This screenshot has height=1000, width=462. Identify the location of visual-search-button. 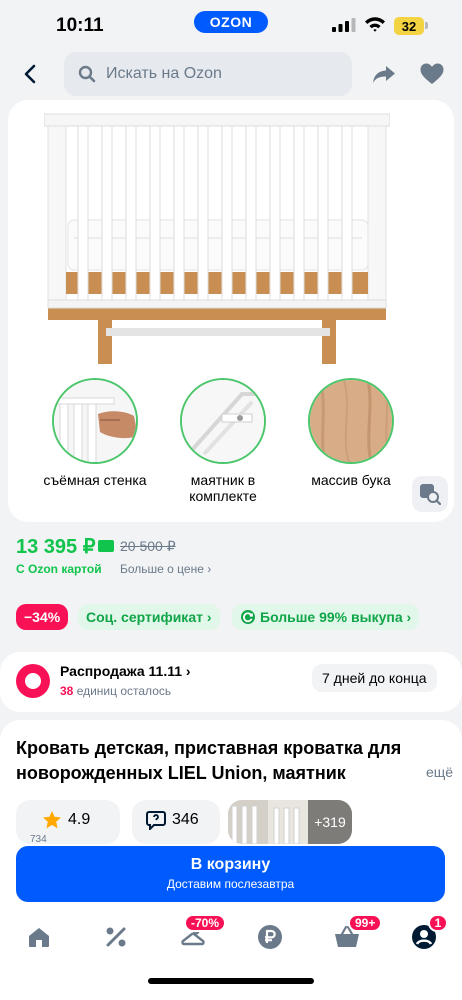
(430, 494).